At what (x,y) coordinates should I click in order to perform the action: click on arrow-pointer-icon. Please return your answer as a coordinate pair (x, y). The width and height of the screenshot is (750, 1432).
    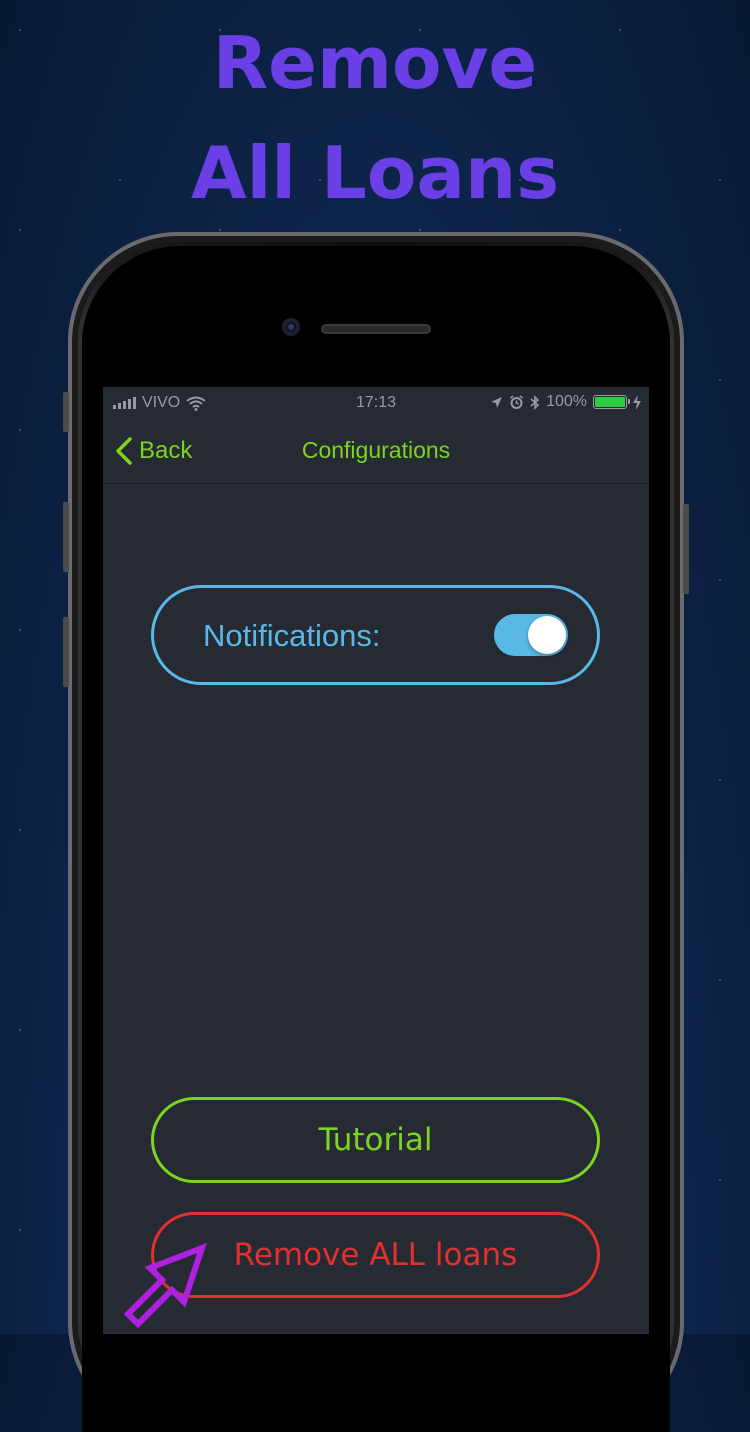
    Looking at the image, I should click on (165, 1285).